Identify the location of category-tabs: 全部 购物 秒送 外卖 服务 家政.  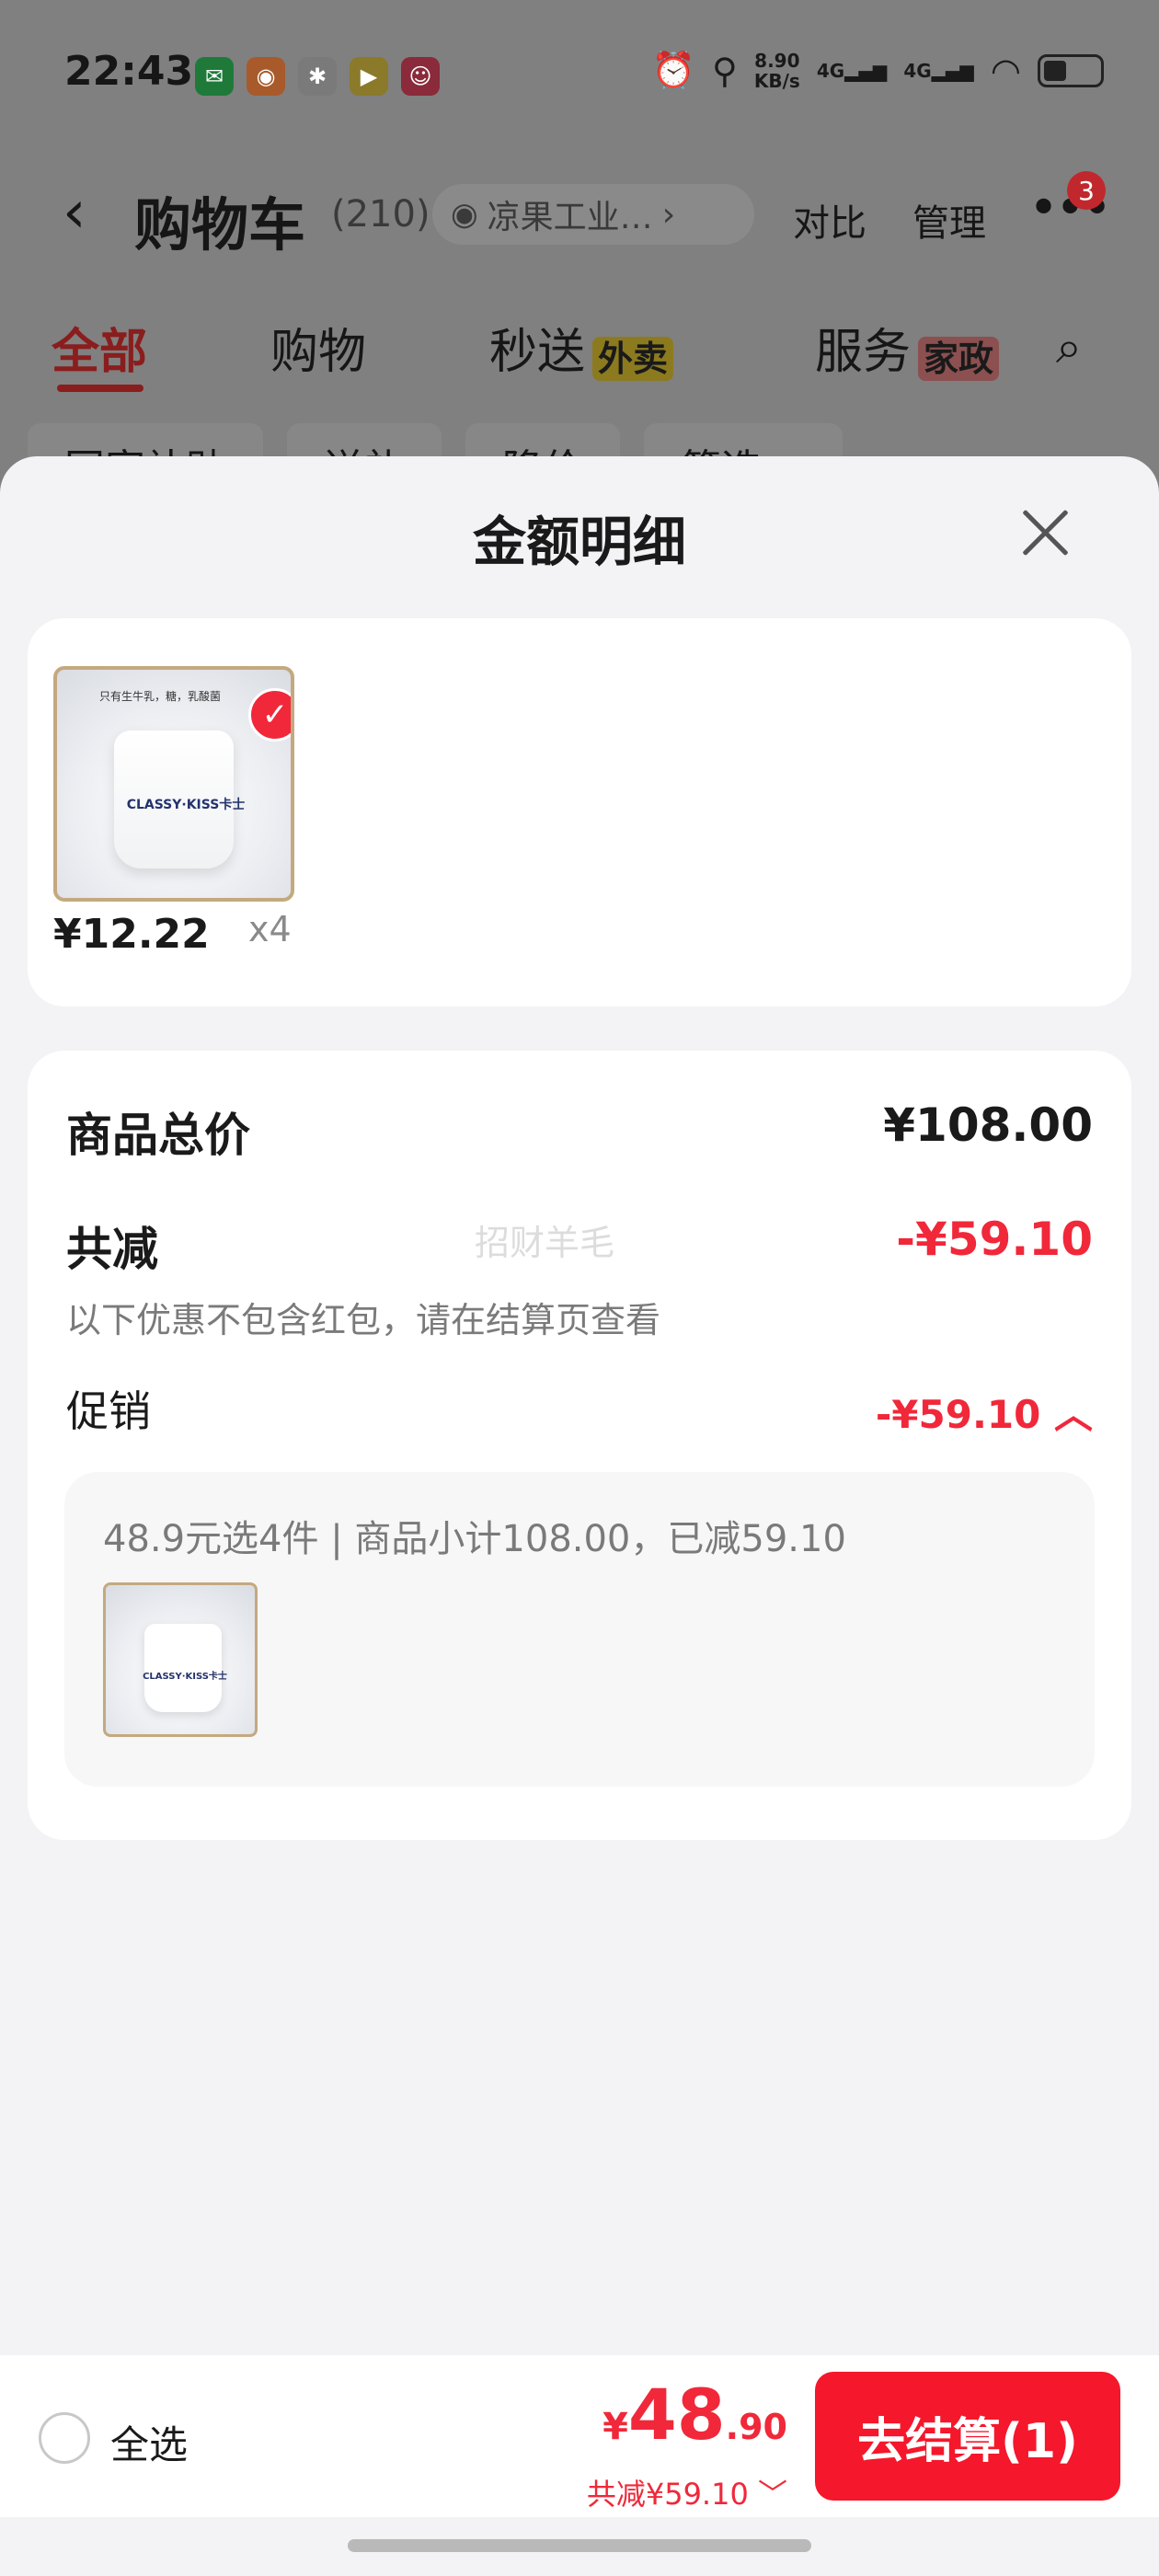
(579, 354).